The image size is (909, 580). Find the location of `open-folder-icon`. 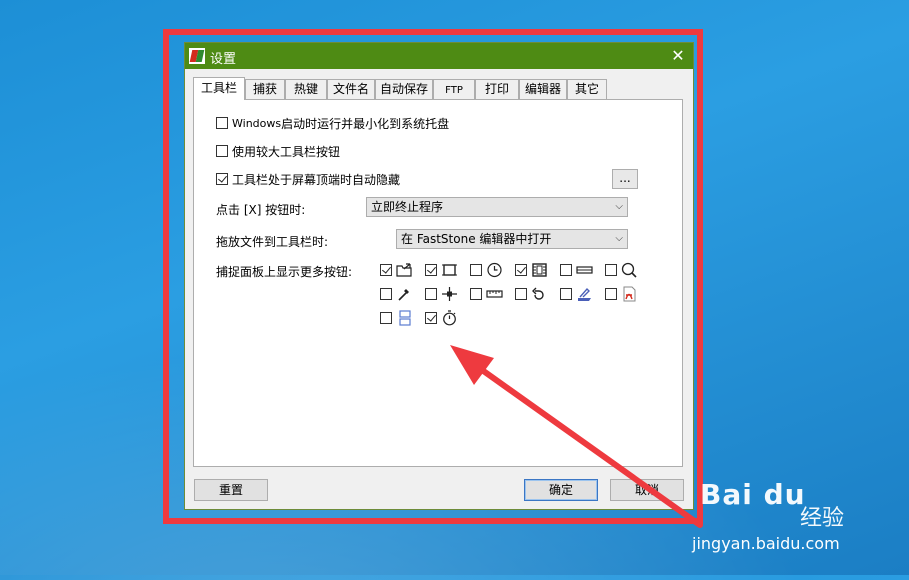

open-folder-icon is located at coordinates (404, 270).